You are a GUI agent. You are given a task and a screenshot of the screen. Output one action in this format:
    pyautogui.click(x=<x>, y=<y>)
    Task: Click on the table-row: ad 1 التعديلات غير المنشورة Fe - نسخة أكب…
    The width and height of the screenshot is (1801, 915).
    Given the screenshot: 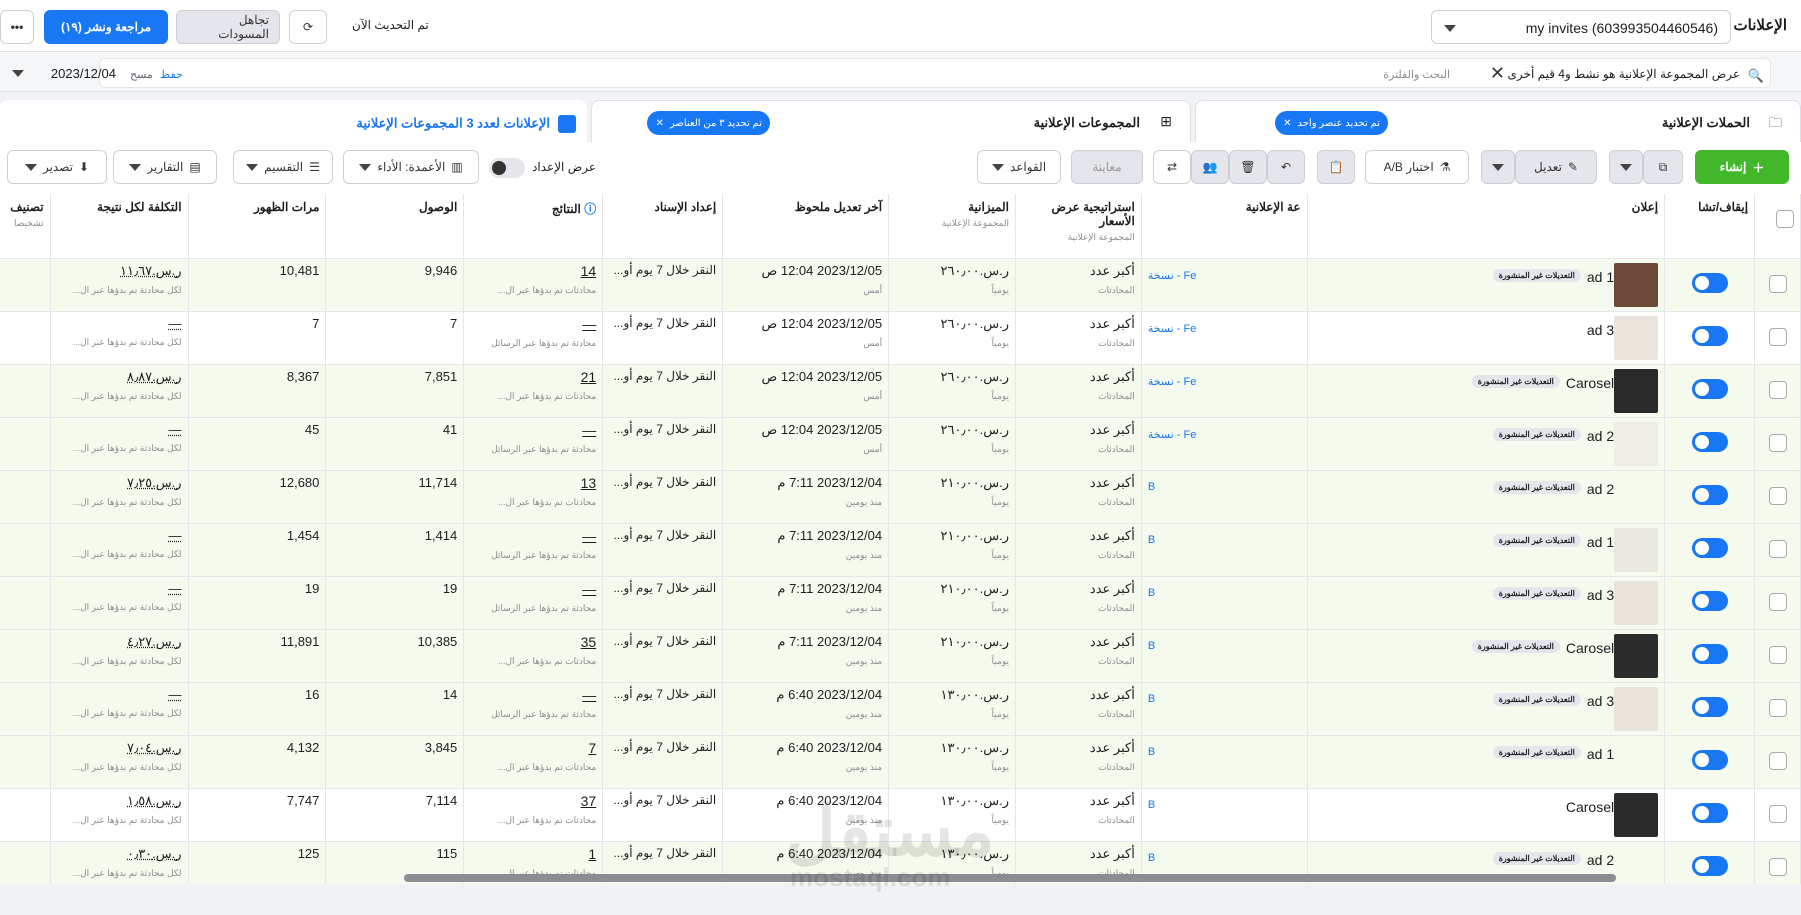 What is the action you would take?
    pyautogui.click(x=900, y=285)
    